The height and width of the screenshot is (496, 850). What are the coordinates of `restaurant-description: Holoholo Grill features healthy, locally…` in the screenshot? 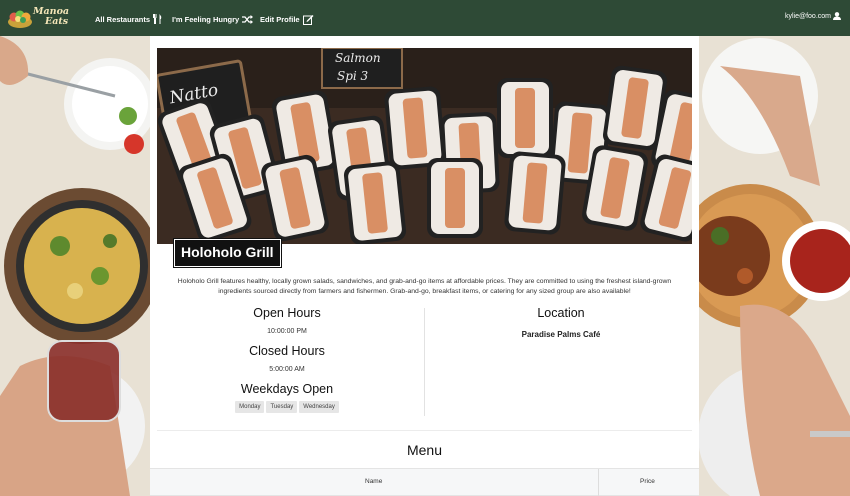 It's located at (424, 286).